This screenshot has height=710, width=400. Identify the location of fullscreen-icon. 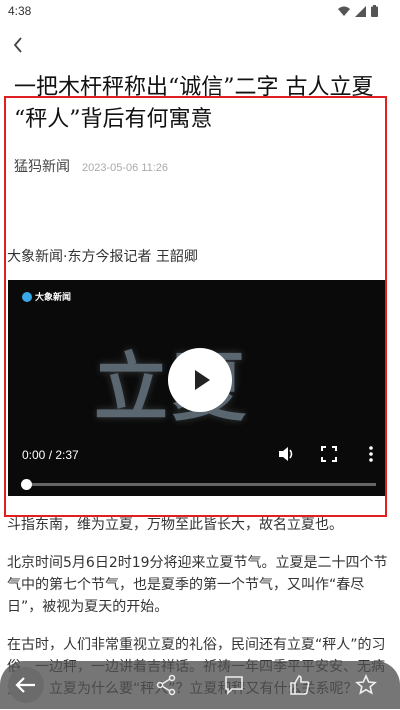
(329, 454).